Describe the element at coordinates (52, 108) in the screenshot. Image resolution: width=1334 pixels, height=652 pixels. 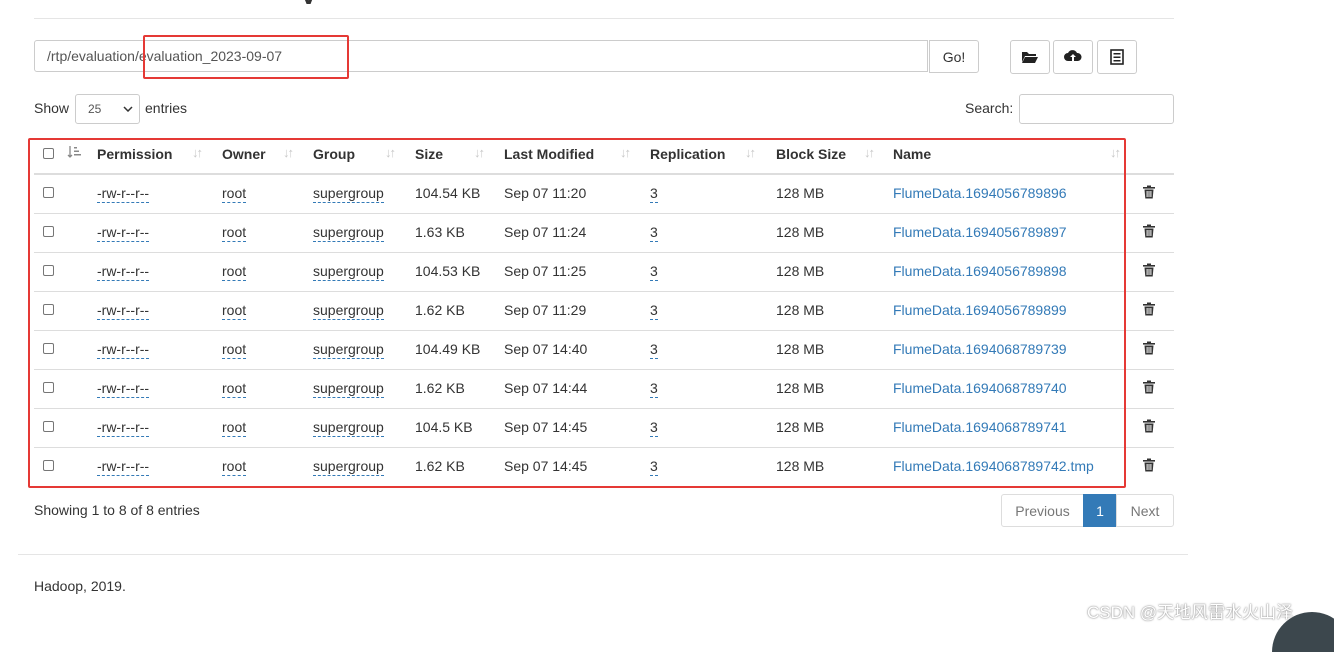
I see `show-label: Show` at that location.